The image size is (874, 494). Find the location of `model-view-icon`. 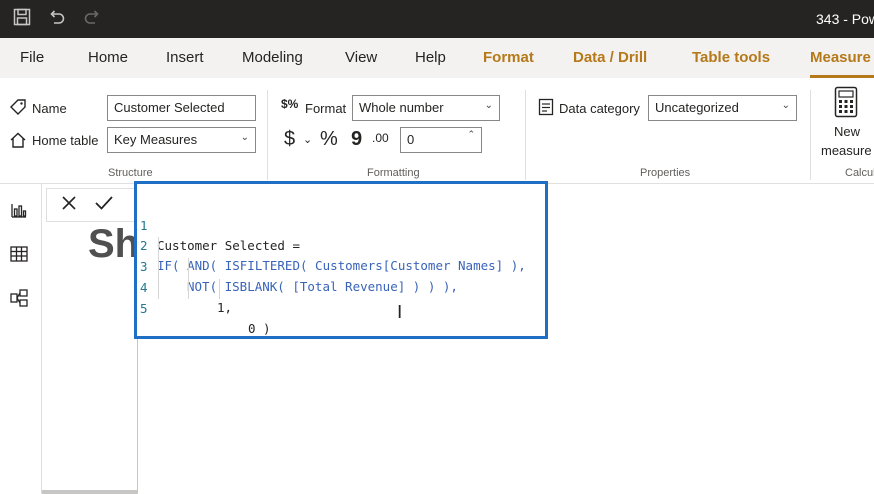

model-view-icon is located at coordinates (19, 298).